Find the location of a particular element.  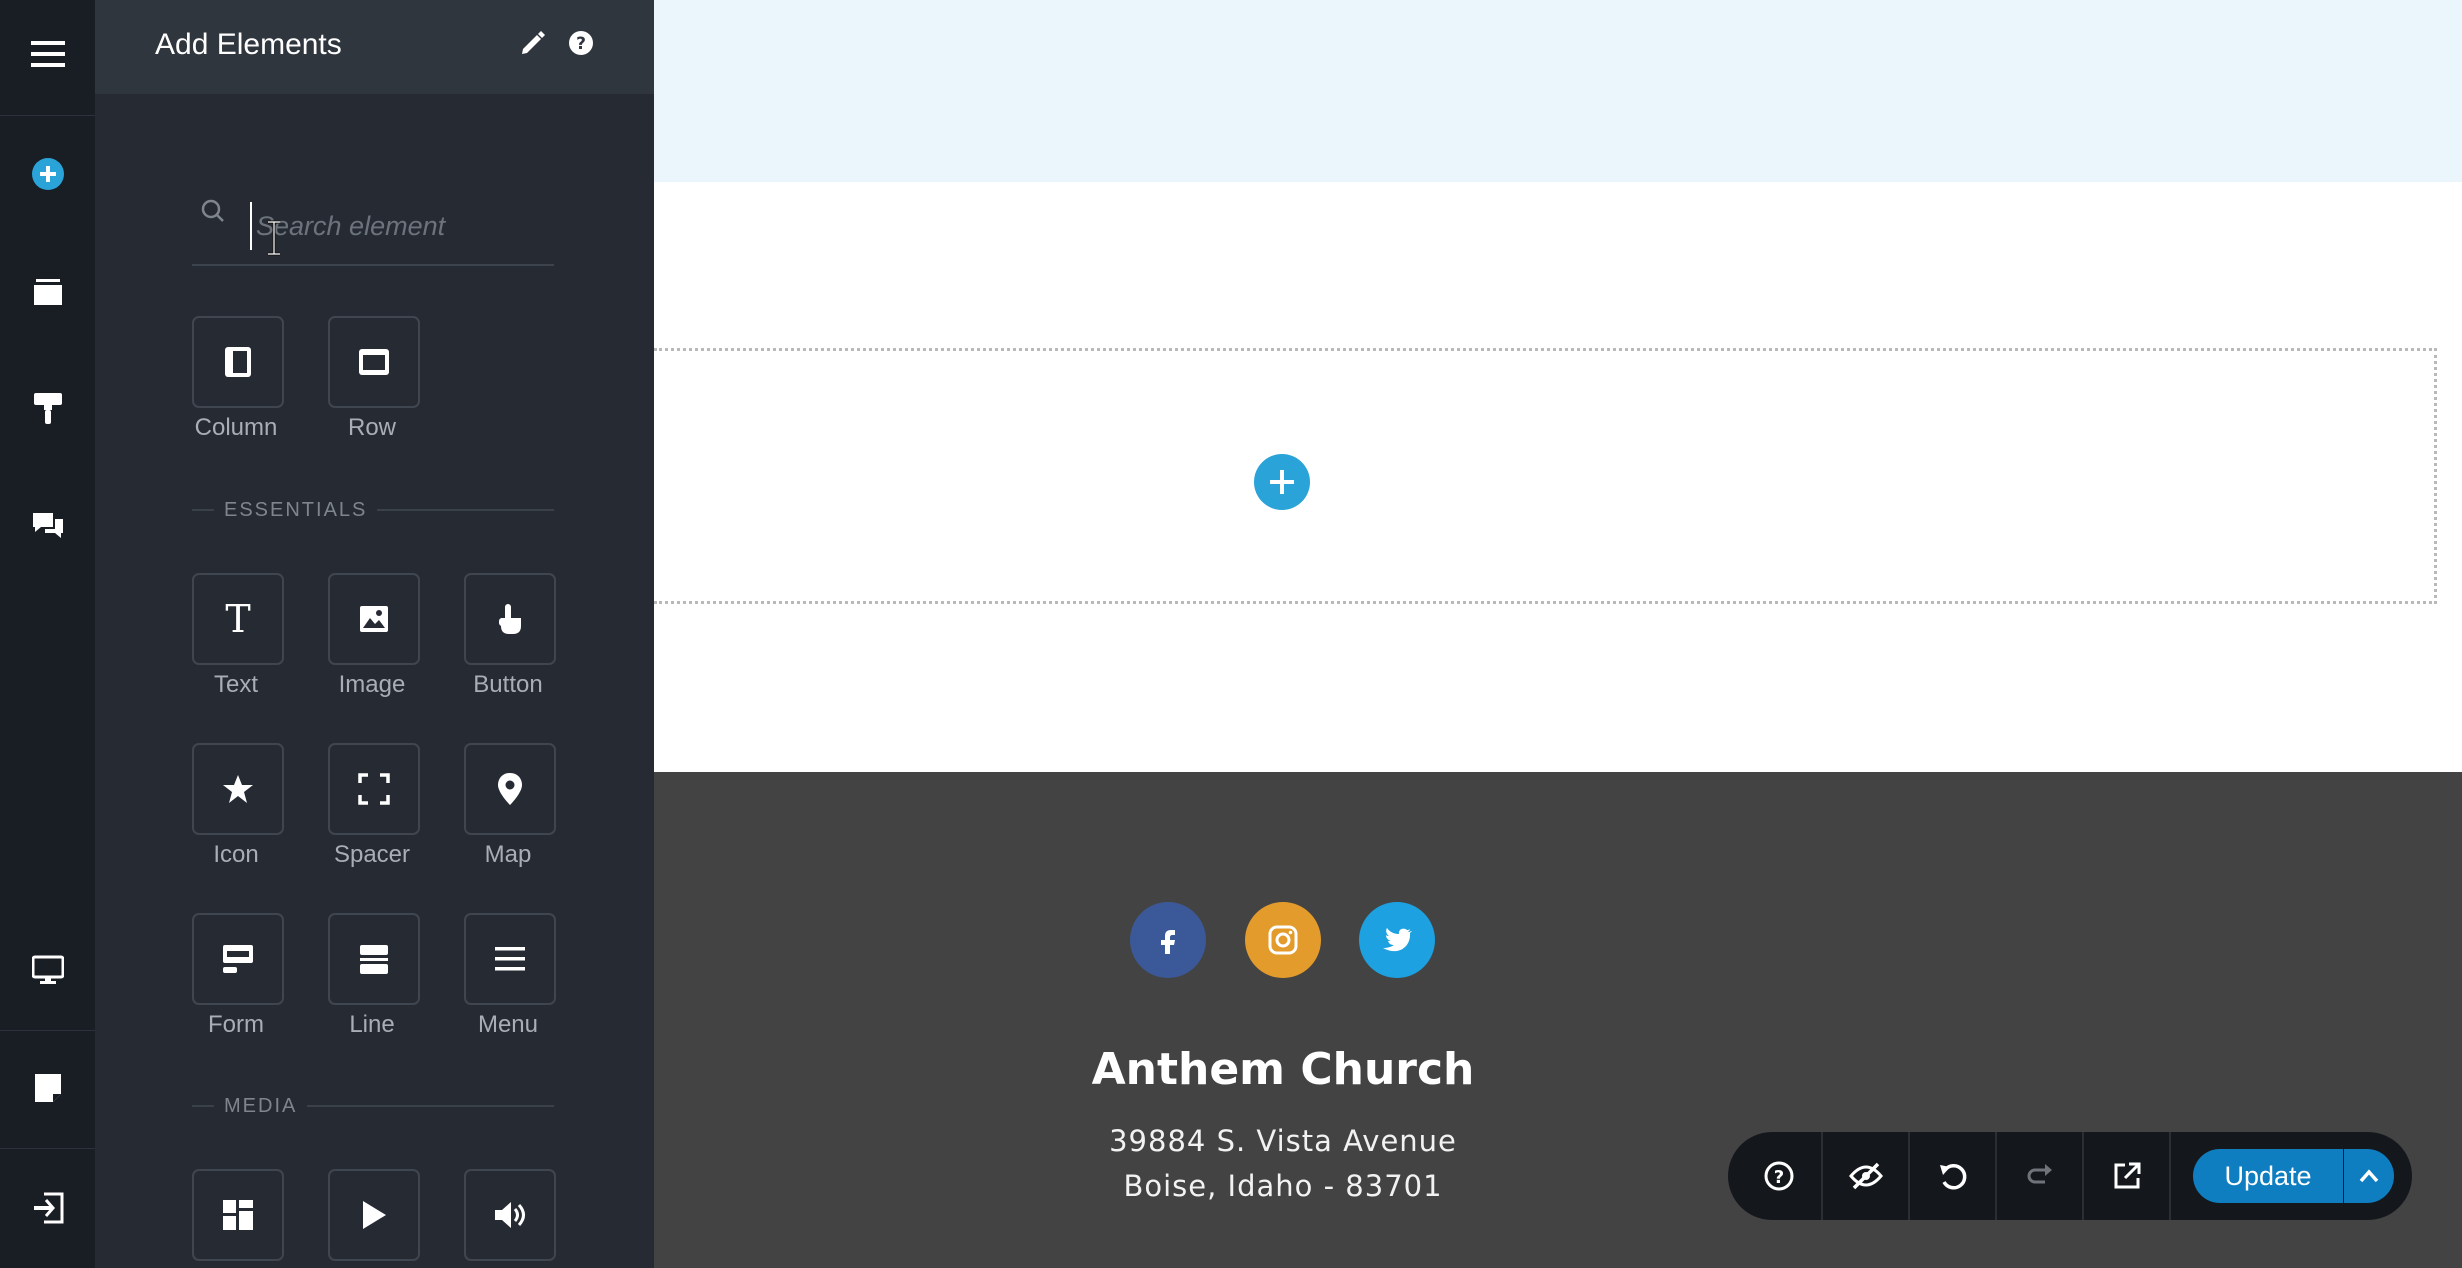

menu-icon is located at coordinates (510, 959).